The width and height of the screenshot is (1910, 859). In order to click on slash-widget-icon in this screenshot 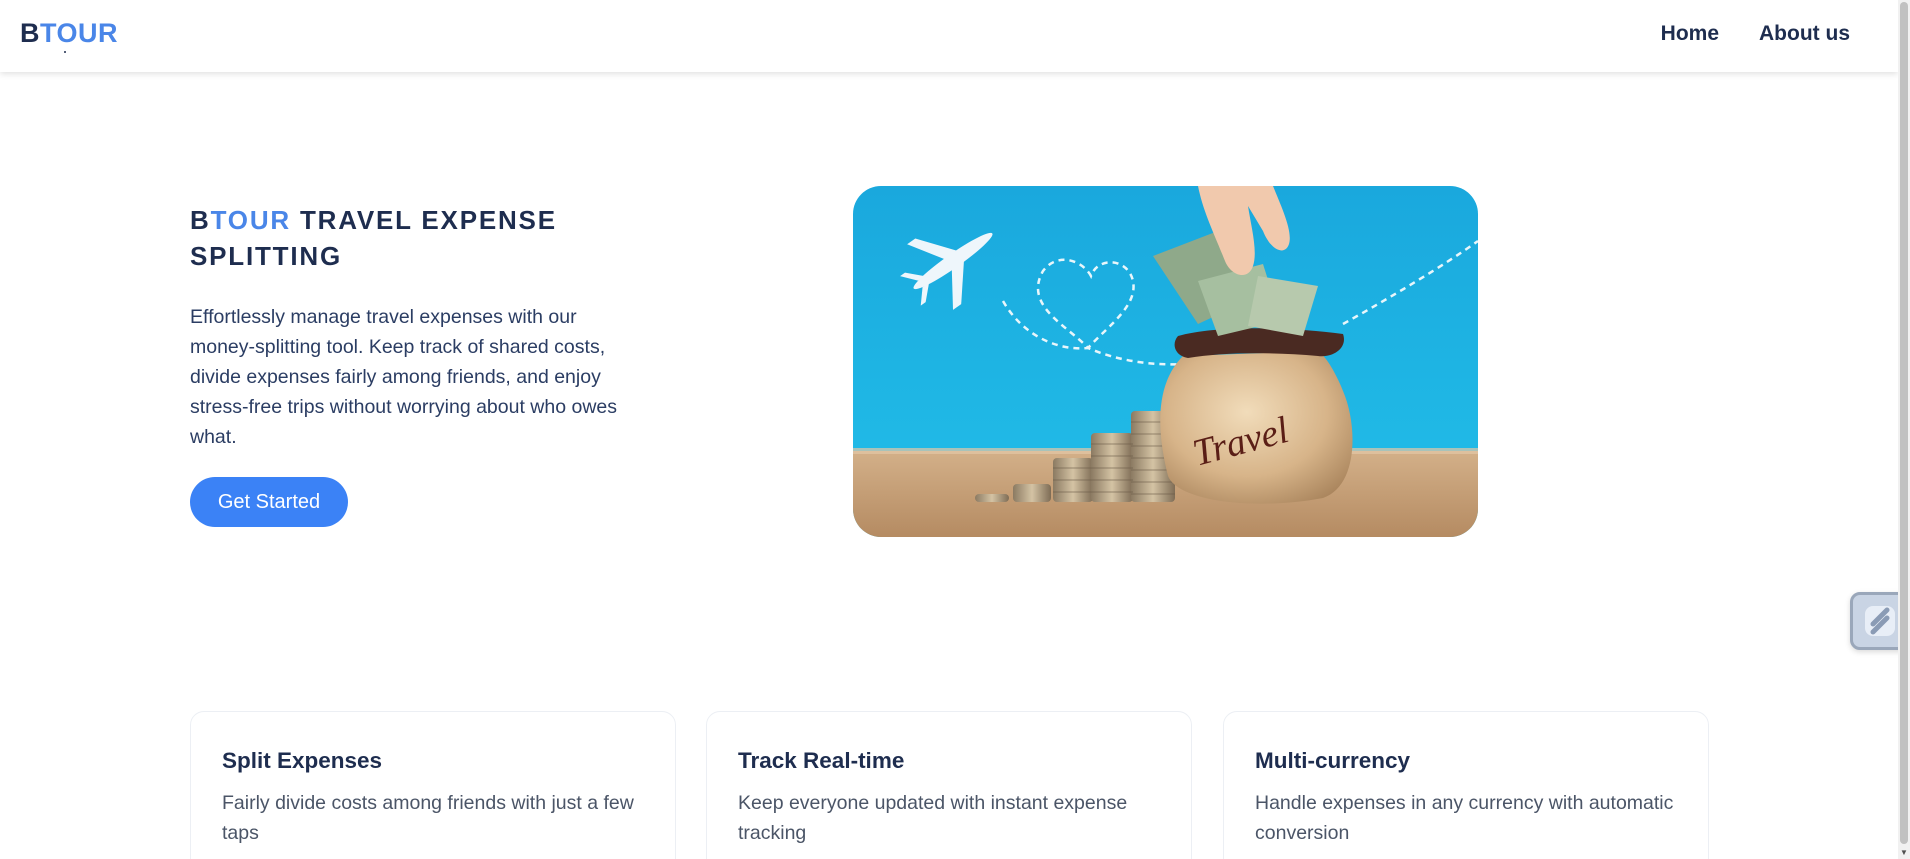, I will do `click(1880, 621)`.